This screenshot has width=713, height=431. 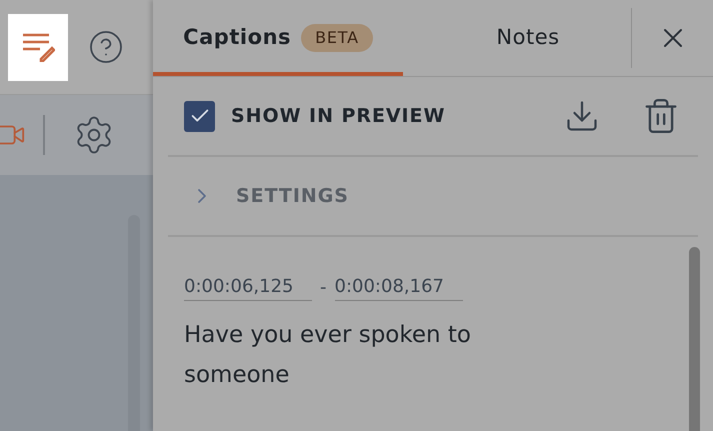 What do you see at coordinates (359, 355) in the screenshot?
I see `caption-text: Have you ever spoken to someone` at bounding box center [359, 355].